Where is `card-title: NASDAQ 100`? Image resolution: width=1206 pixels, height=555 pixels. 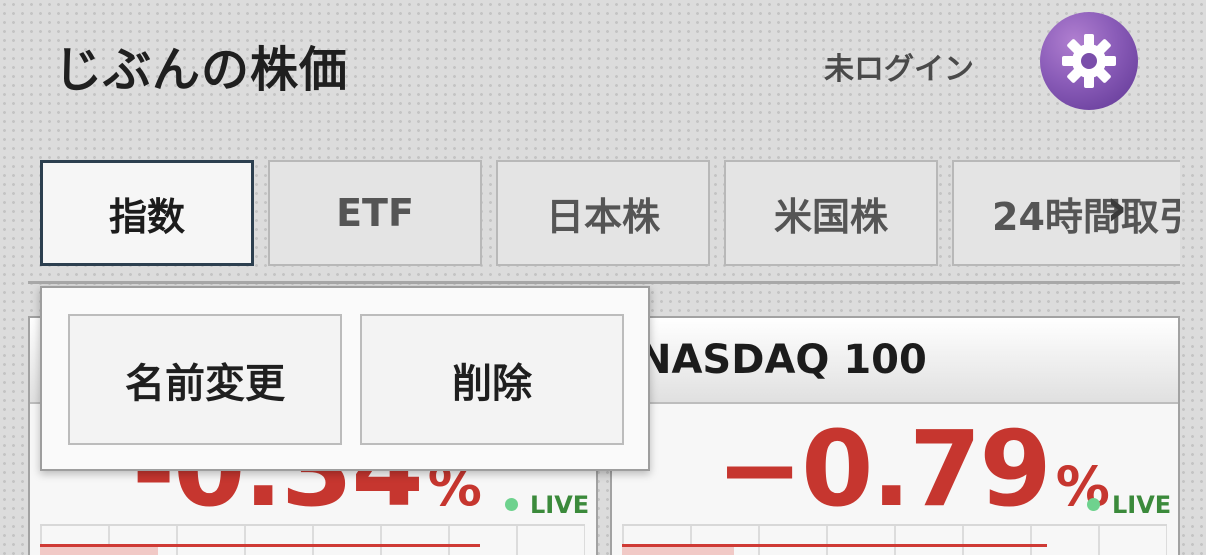
card-title: NASDAQ 100 is located at coordinates (895, 361).